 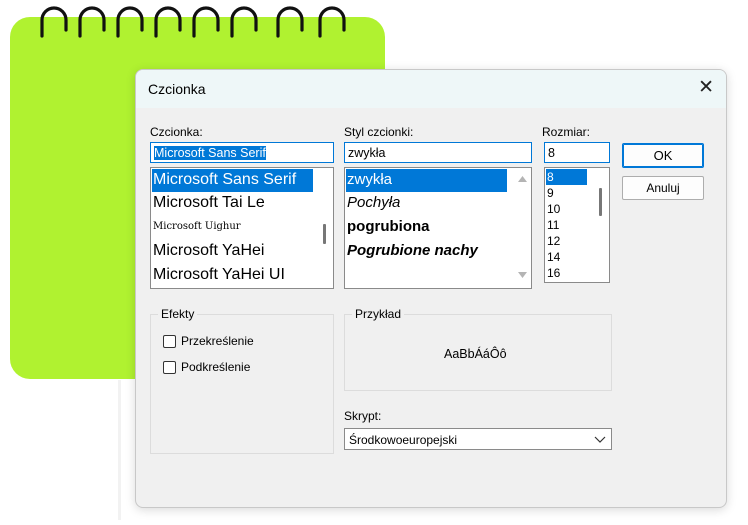 I want to click on font-style-input: zwykła, so click(x=438, y=152).